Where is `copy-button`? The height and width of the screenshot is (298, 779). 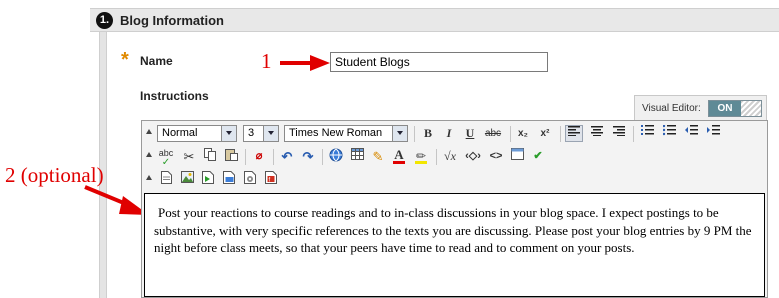
copy-button is located at coordinates (210, 156).